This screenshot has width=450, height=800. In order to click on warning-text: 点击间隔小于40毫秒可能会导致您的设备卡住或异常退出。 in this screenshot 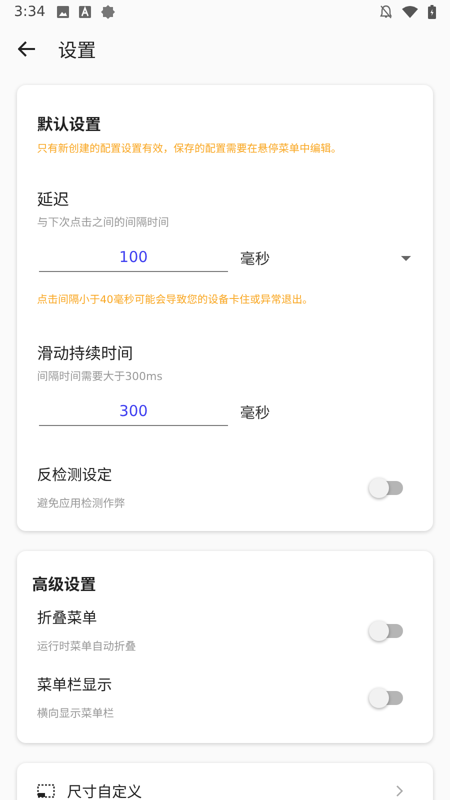, I will do `click(175, 300)`.